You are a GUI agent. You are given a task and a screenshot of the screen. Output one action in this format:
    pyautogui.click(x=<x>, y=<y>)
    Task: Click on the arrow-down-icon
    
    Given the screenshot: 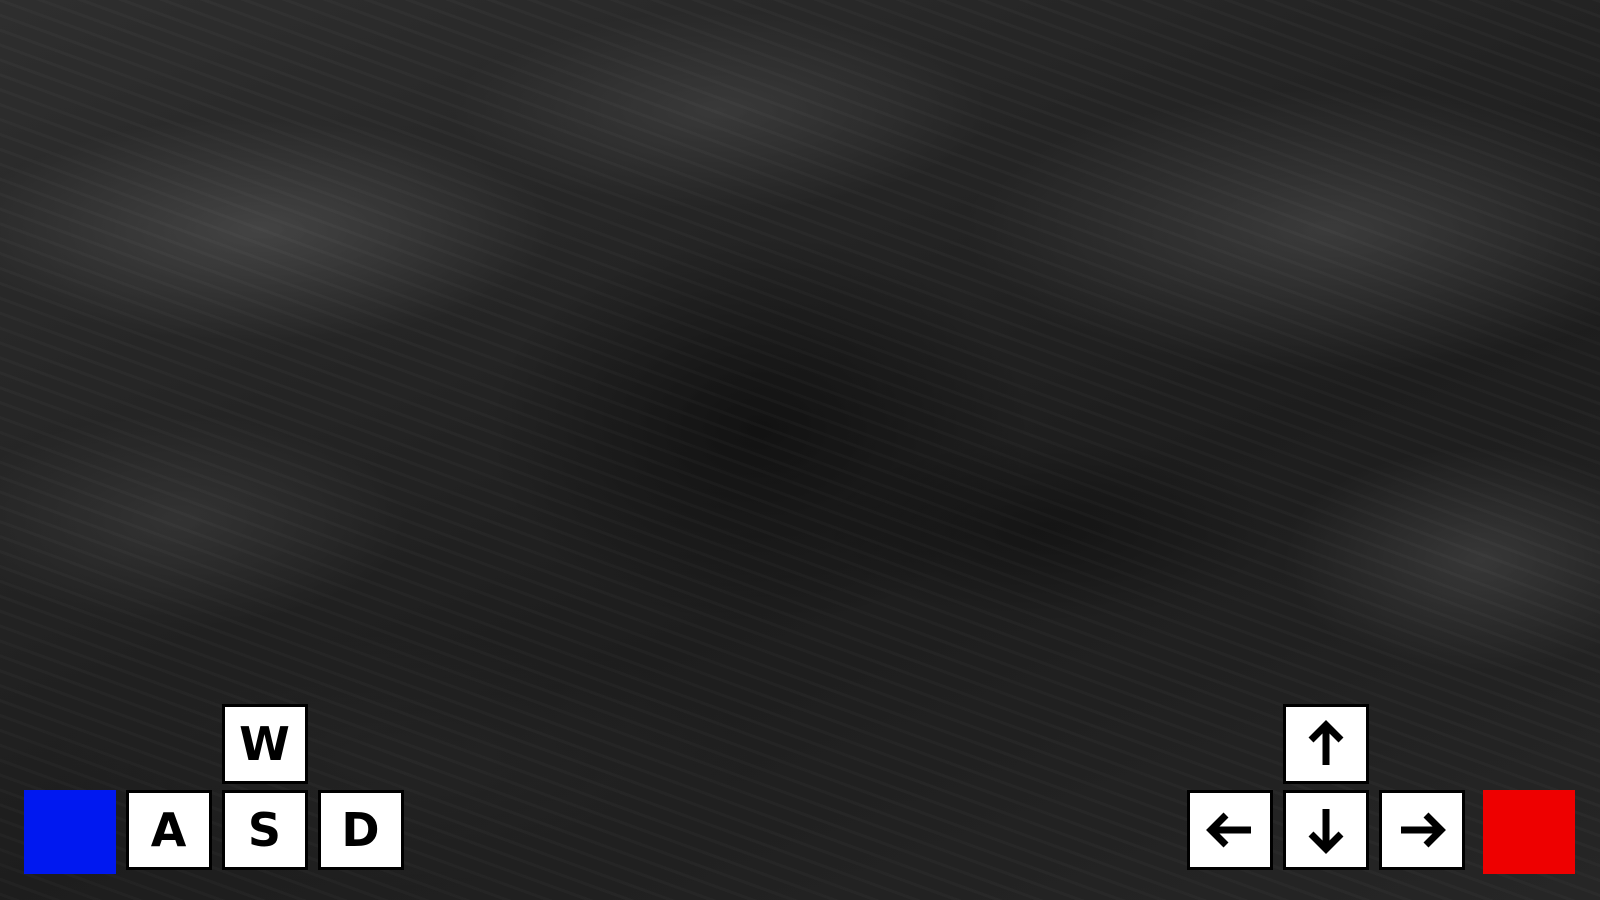 What is the action you would take?
    pyautogui.click(x=1326, y=831)
    